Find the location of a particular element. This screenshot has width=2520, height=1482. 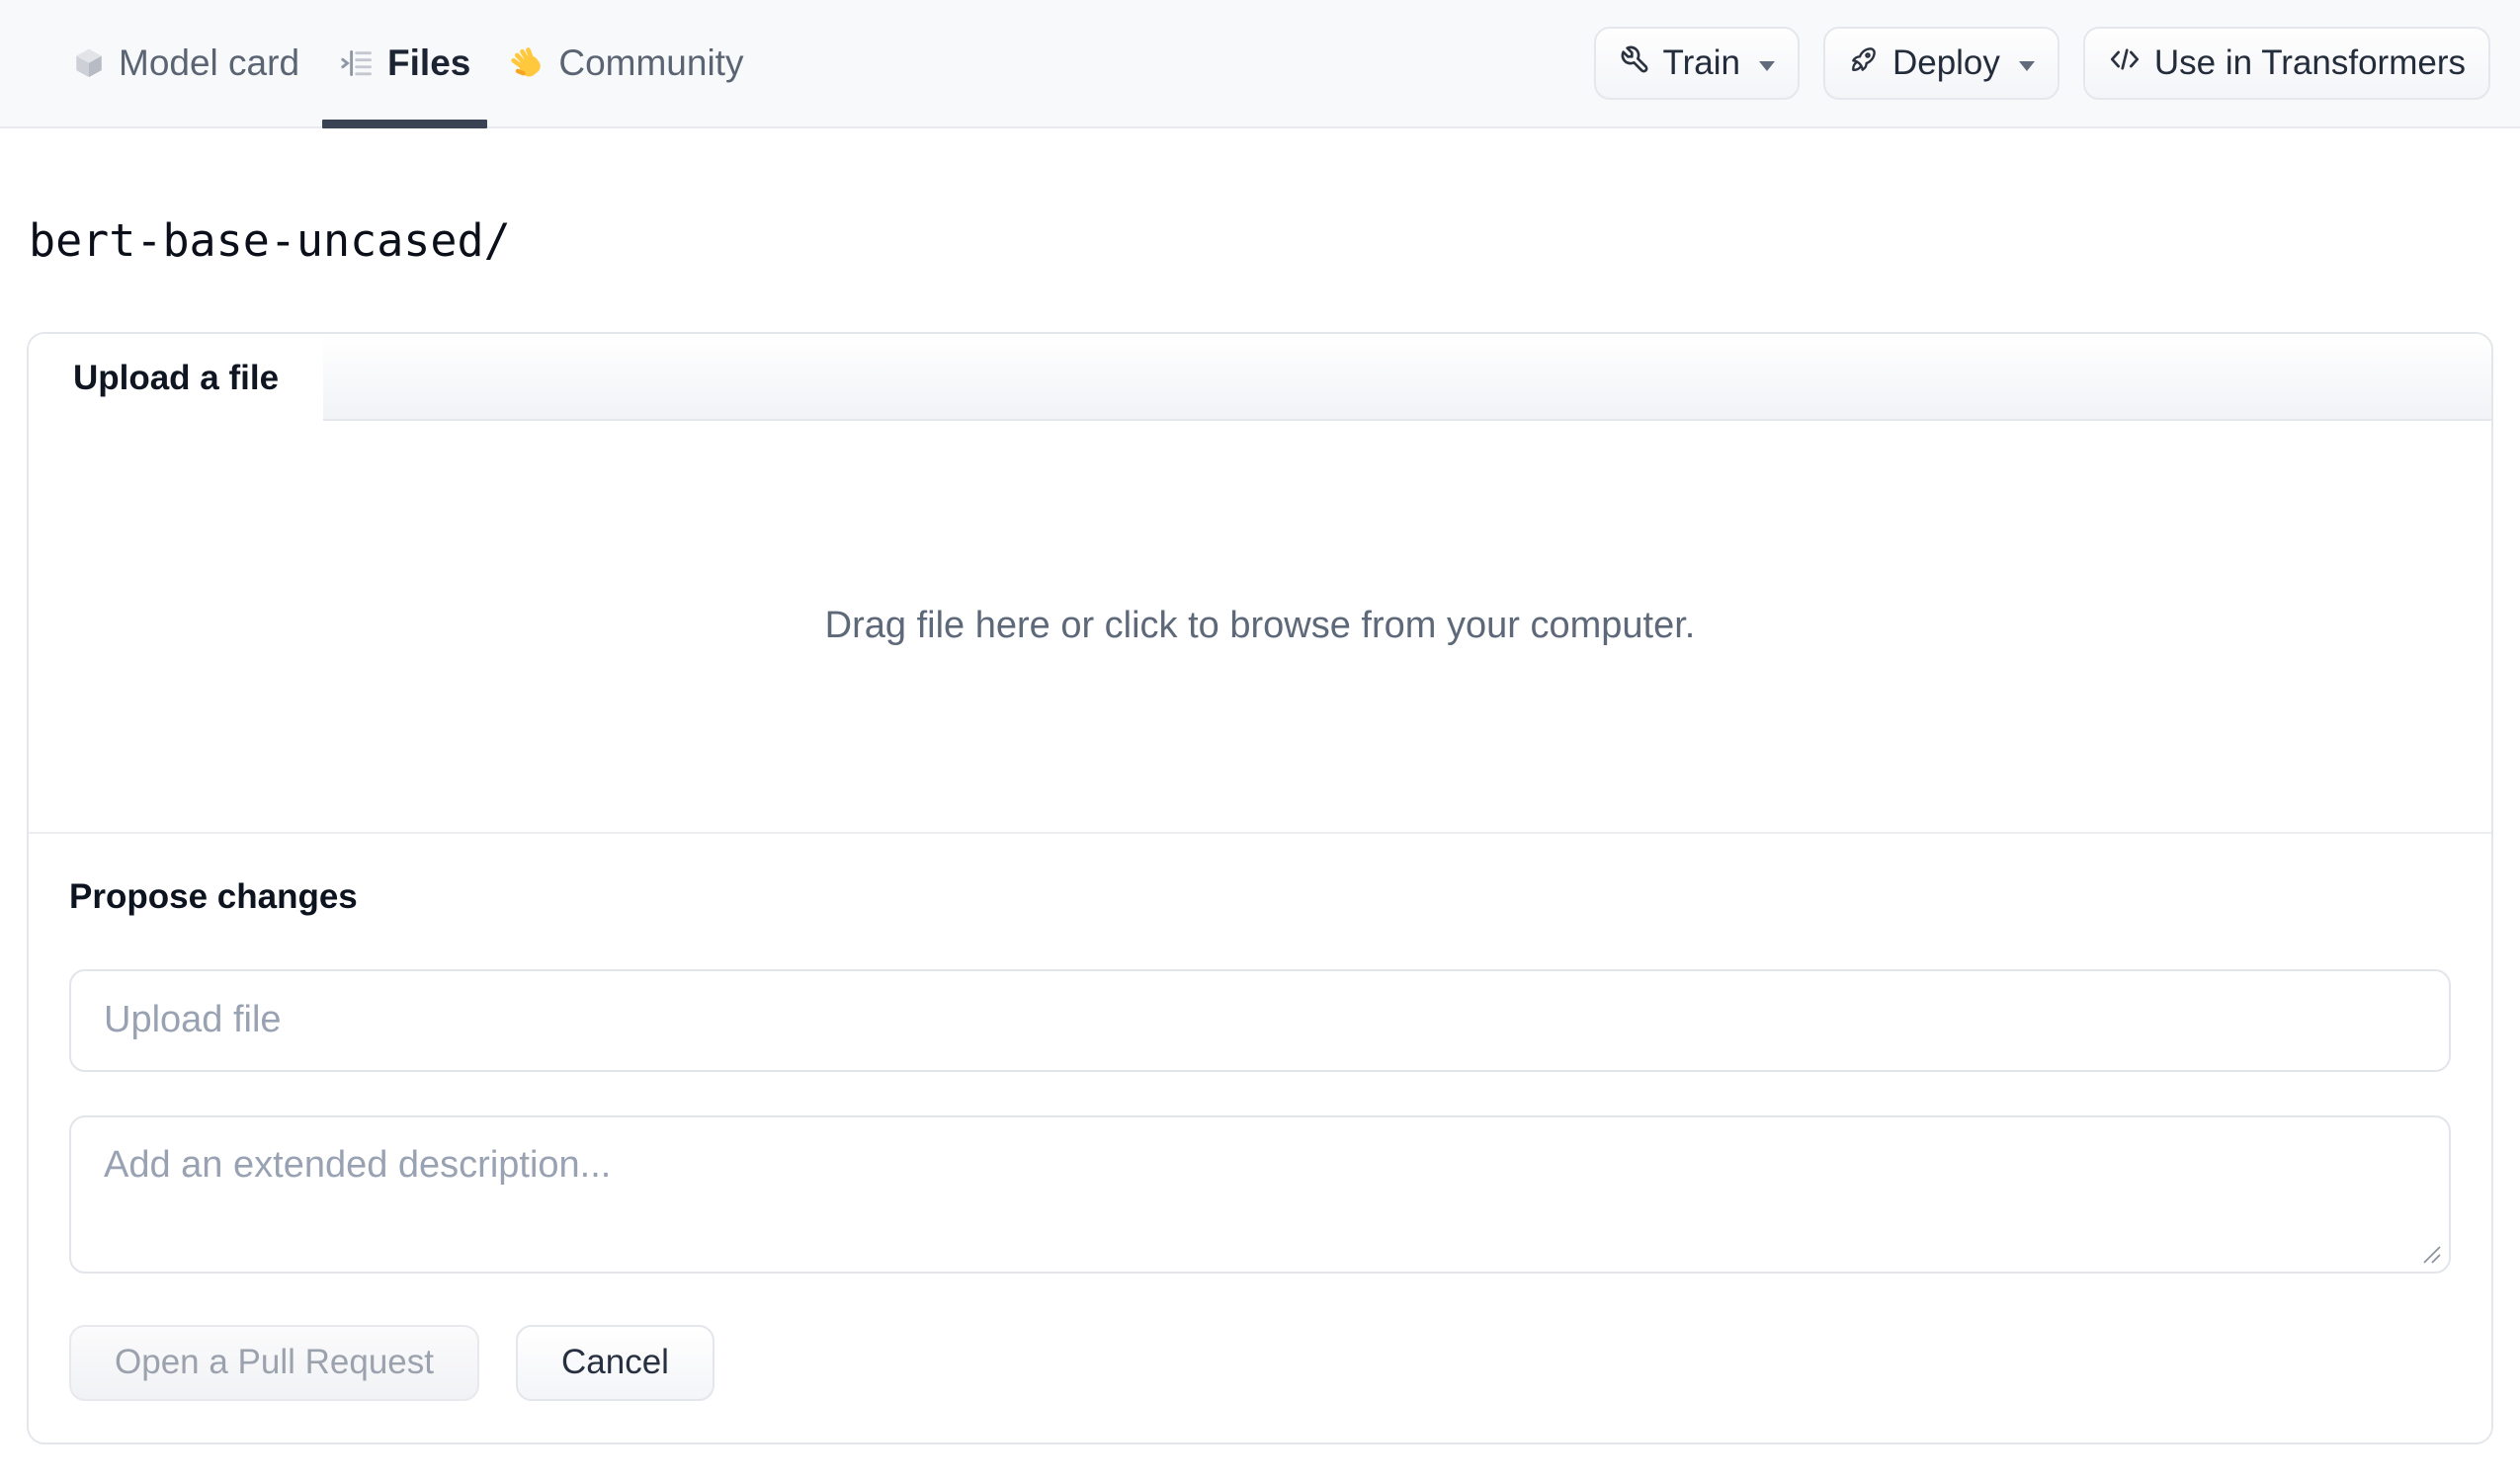

extended-description-textarea is located at coordinates (1260, 1194).